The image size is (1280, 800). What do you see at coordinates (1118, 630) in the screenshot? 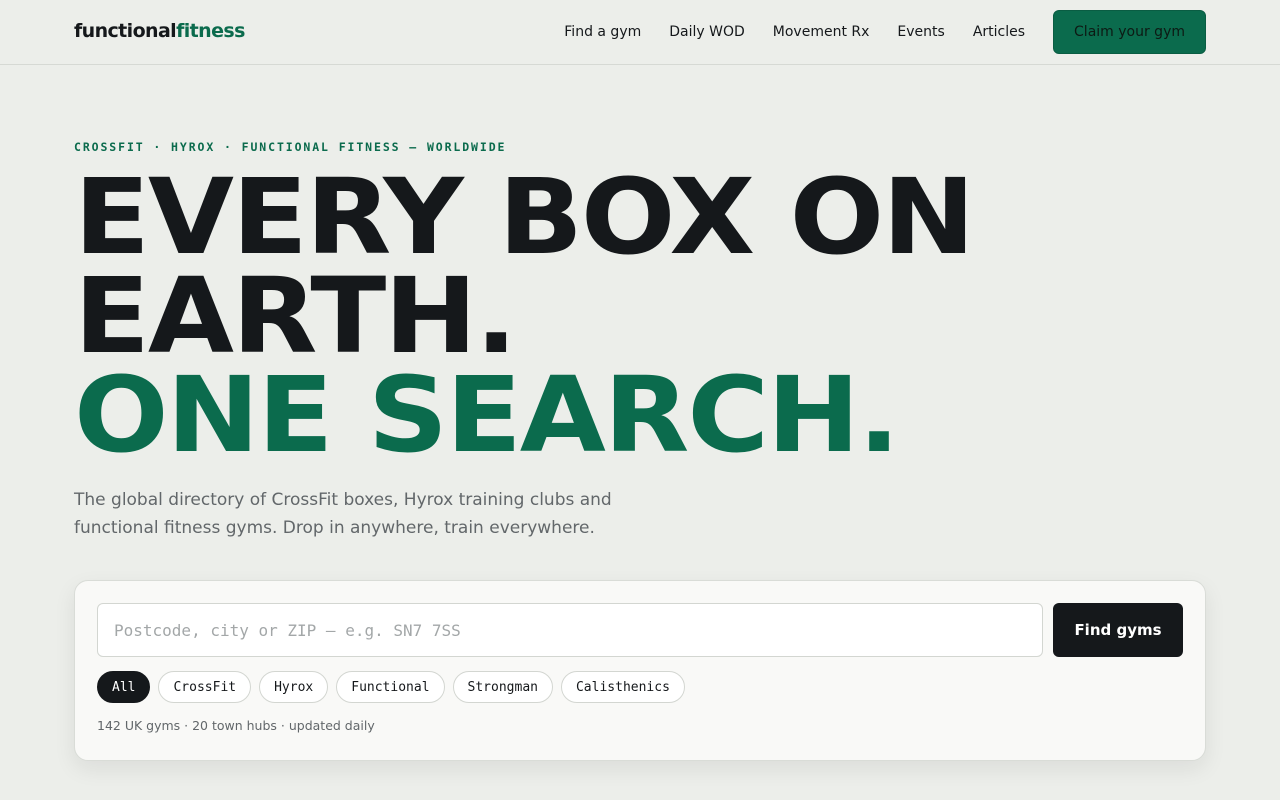
I see `find-gyms-button: Find gyms` at bounding box center [1118, 630].